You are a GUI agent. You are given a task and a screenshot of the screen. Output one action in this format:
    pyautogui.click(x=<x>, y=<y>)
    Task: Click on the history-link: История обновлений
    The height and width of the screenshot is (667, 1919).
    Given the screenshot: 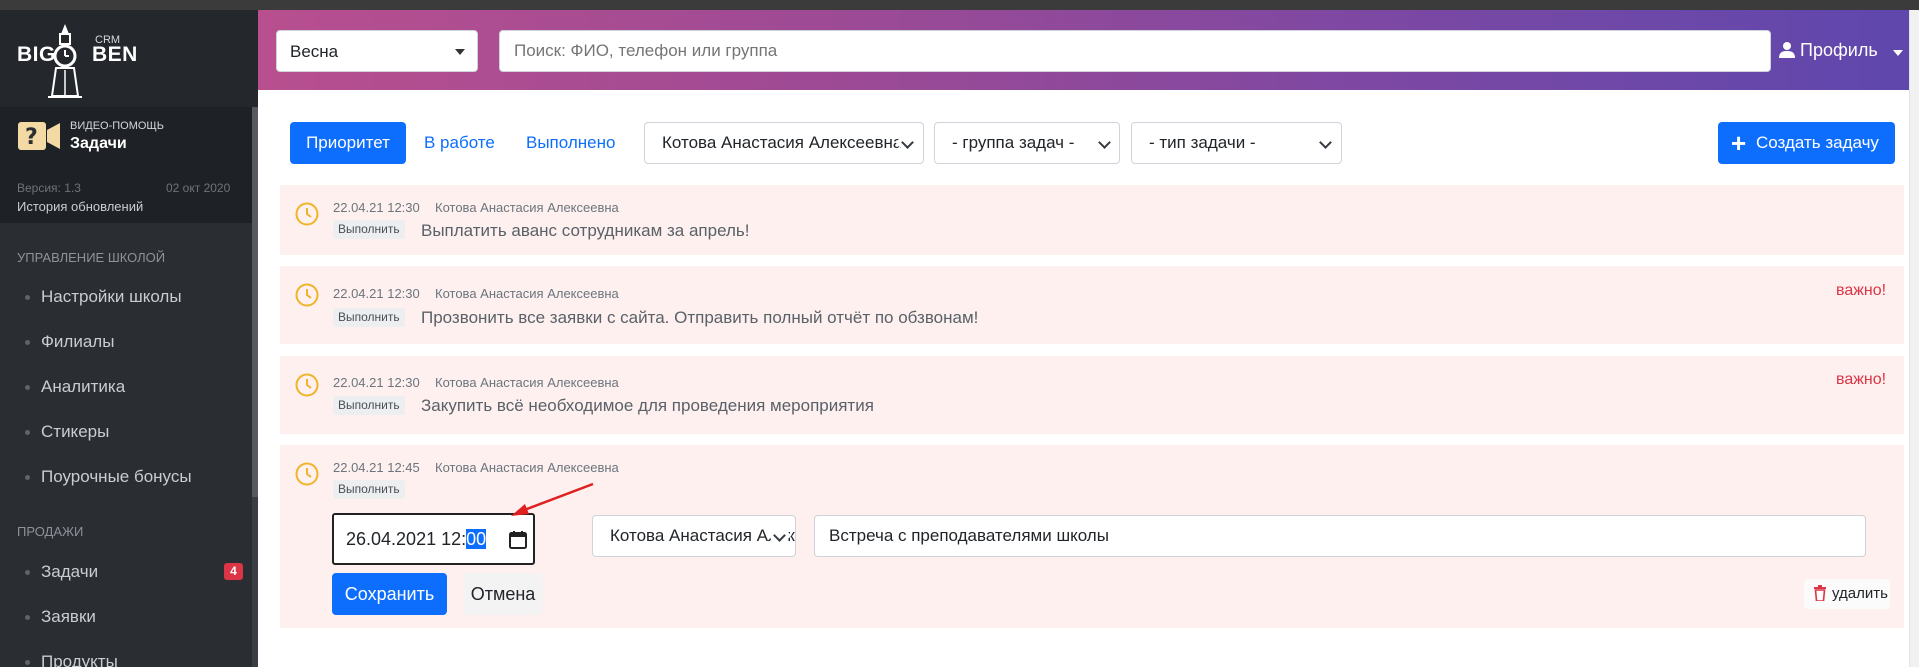 What is the action you would take?
    pyautogui.click(x=80, y=206)
    